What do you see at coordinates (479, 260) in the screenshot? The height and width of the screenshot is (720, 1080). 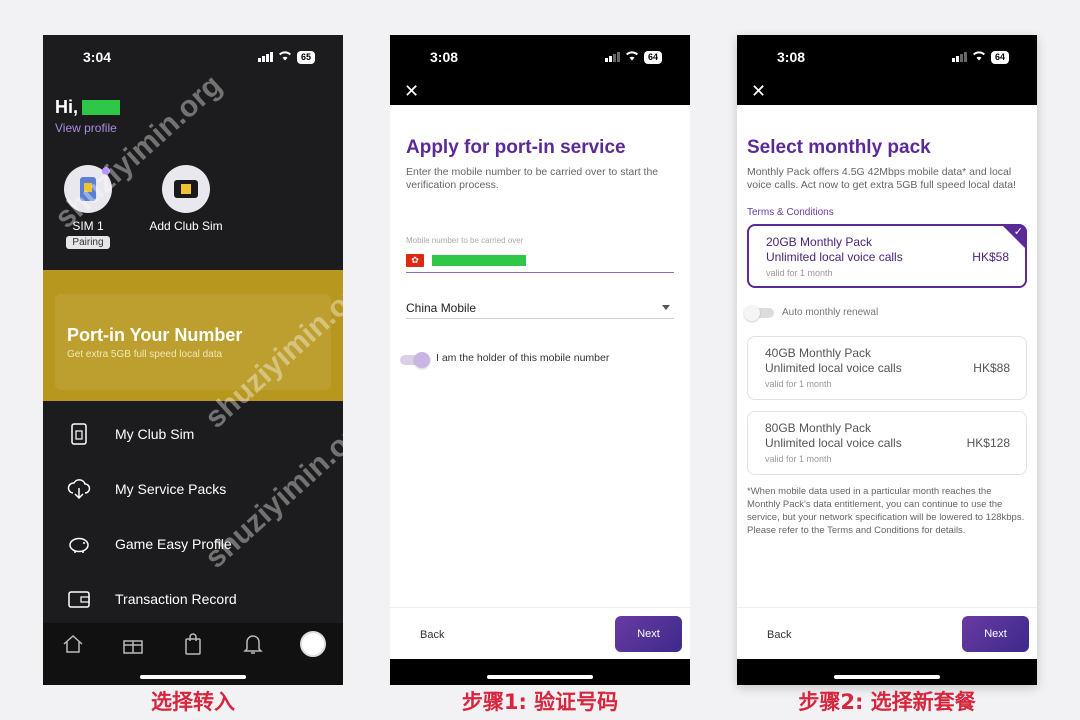 I see `redacted-number` at bounding box center [479, 260].